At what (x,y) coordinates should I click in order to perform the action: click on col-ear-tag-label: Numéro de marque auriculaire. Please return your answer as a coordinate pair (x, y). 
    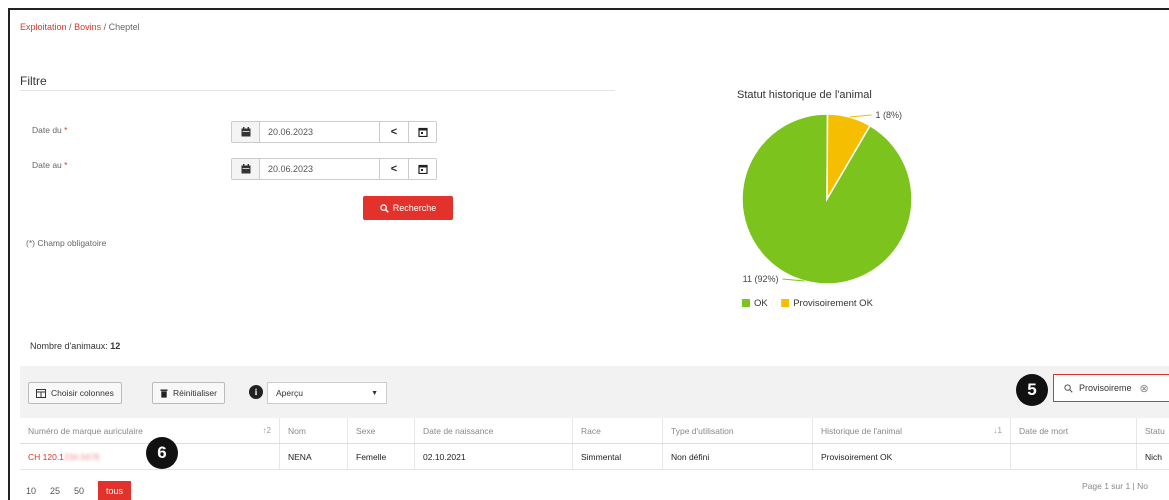
    Looking at the image, I should click on (85, 430).